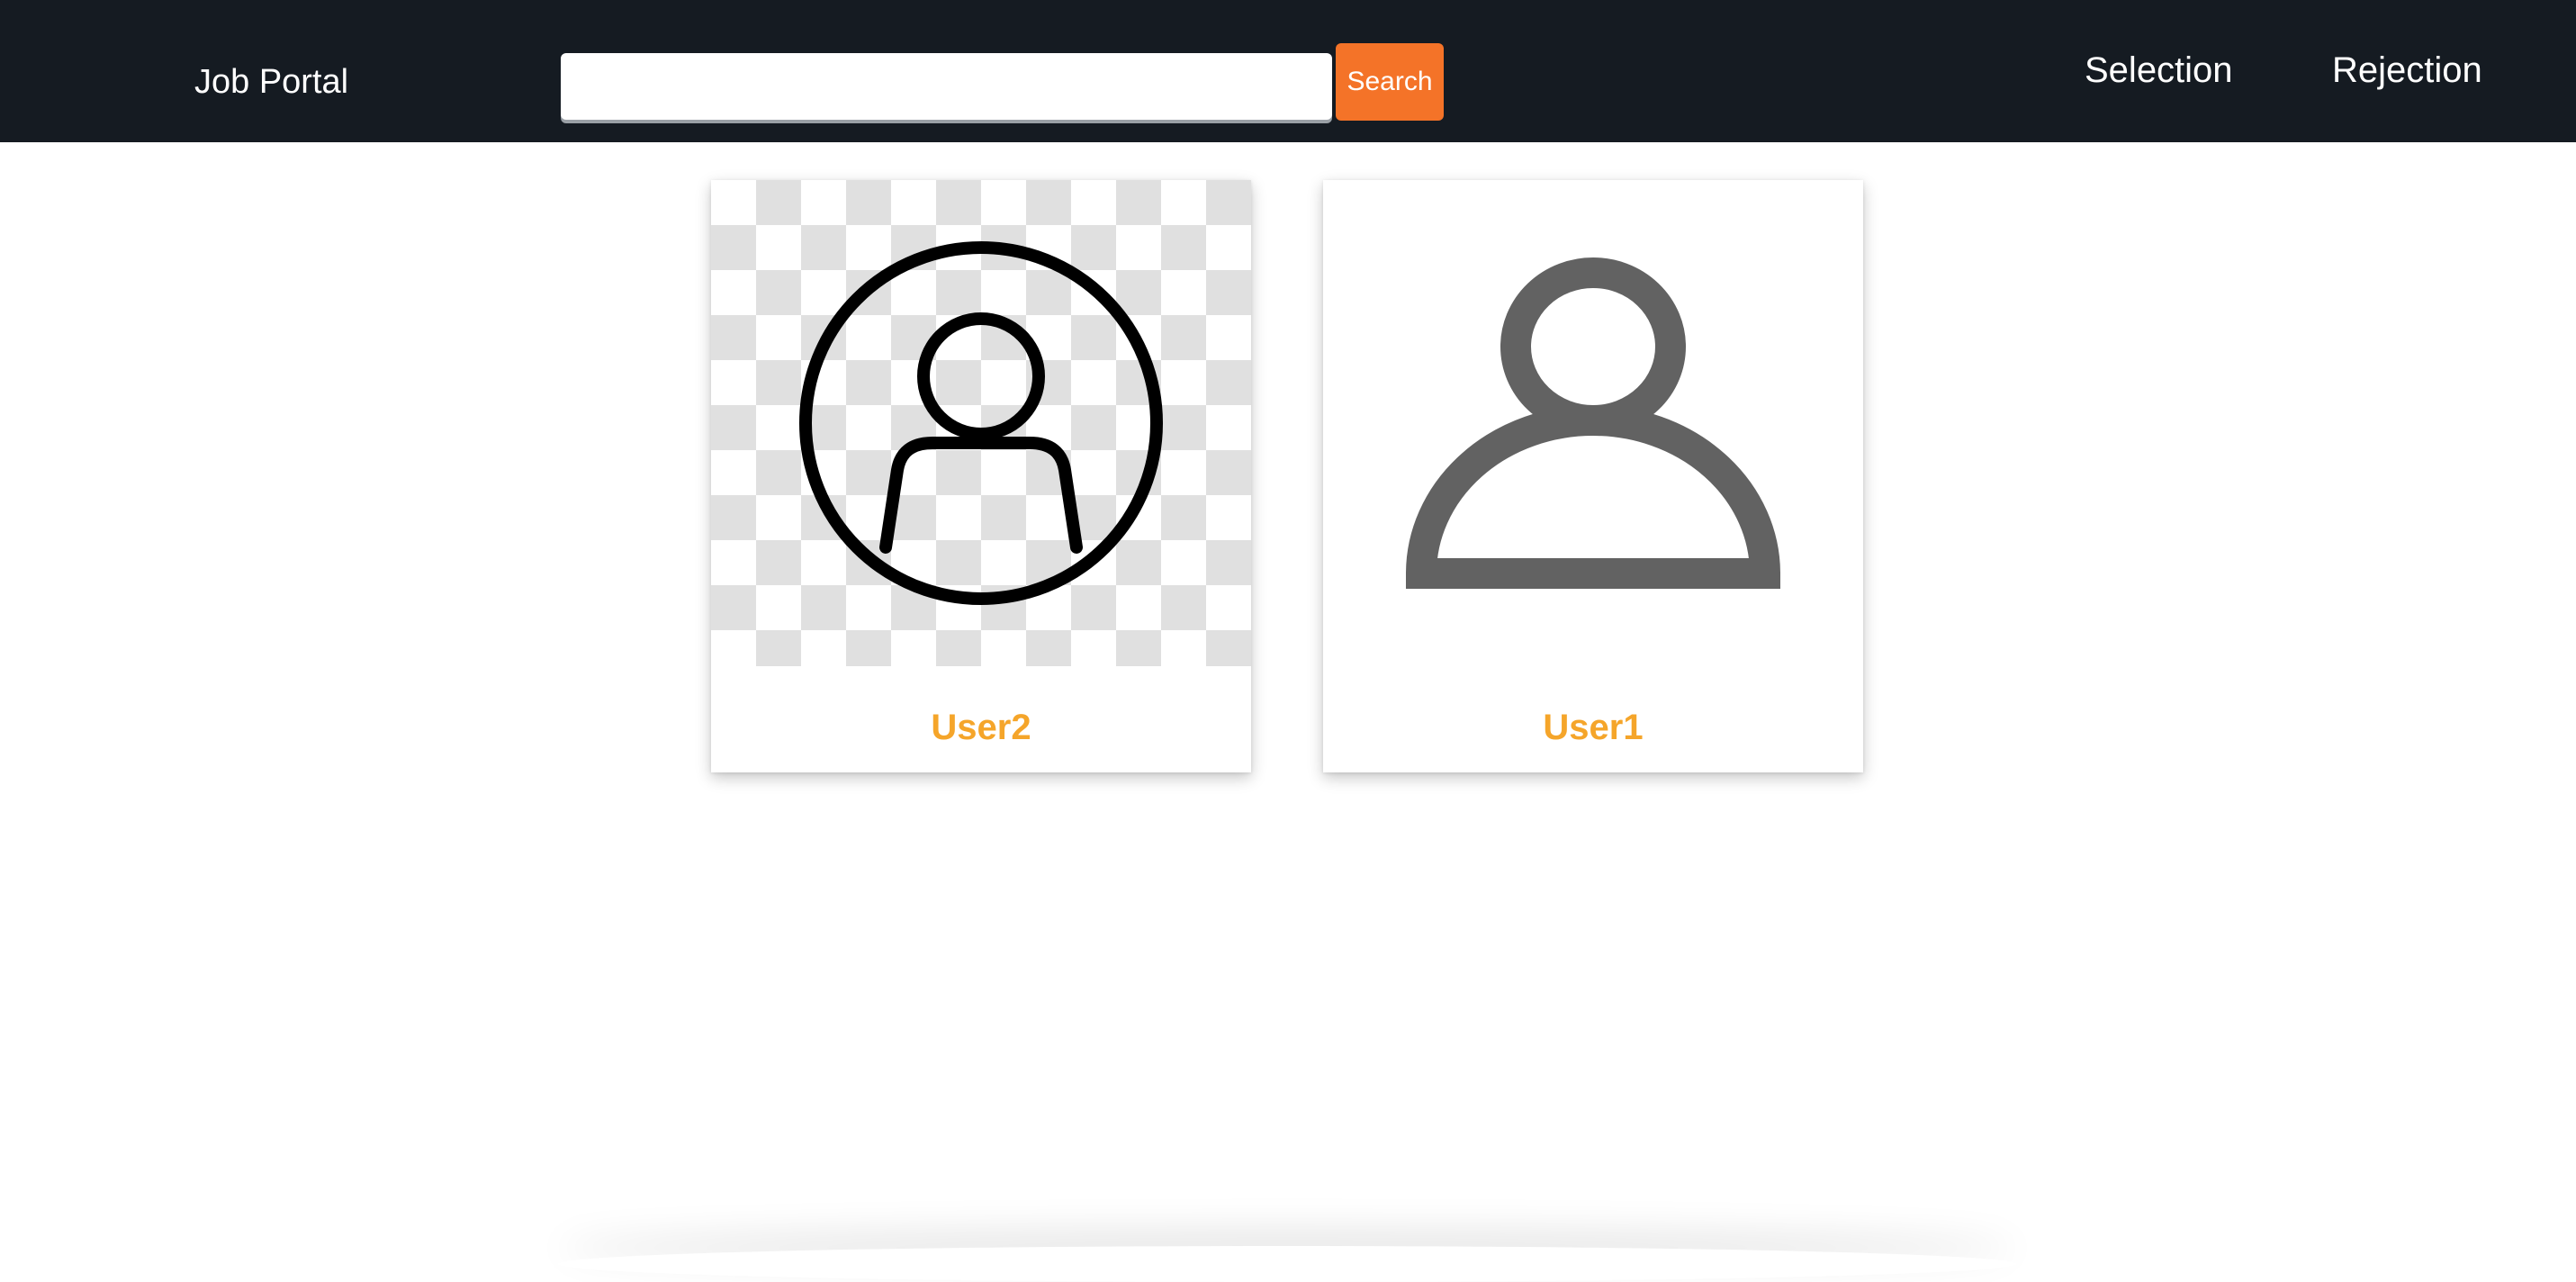 The height and width of the screenshot is (1282, 2576). What do you see at coordinates (271, 82) in the screenshot?
I see `brand-link: Job Portal` at bounding box center [271, 82].